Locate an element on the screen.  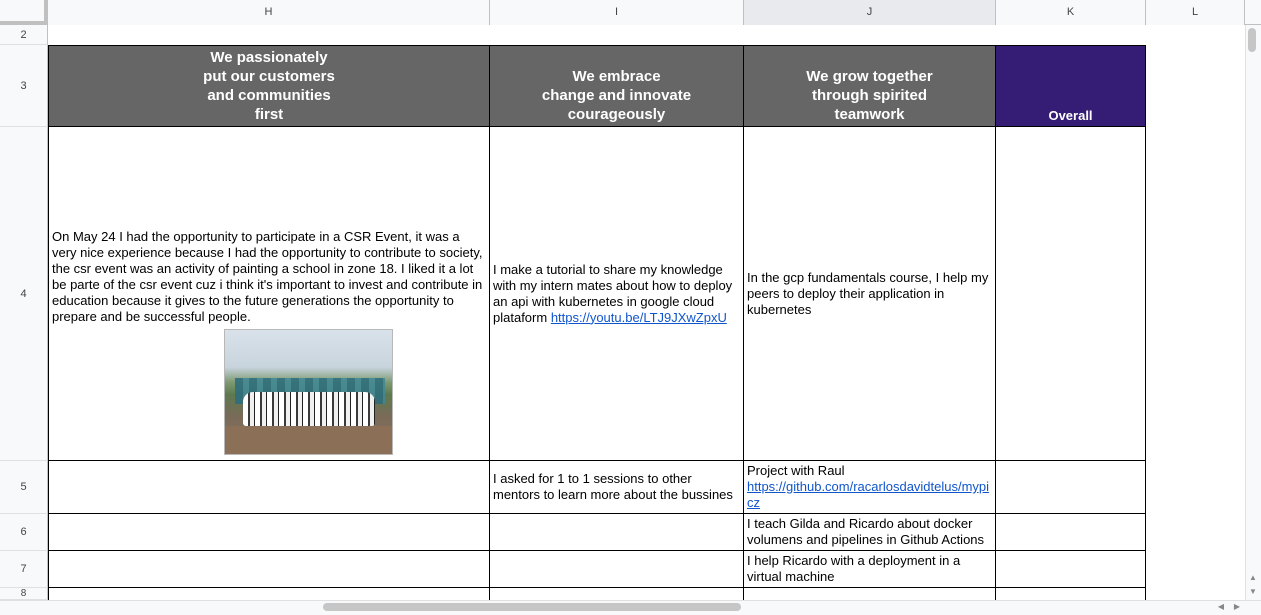
cell-j5-text: Project with Raul is located at coordinates (796, 470).